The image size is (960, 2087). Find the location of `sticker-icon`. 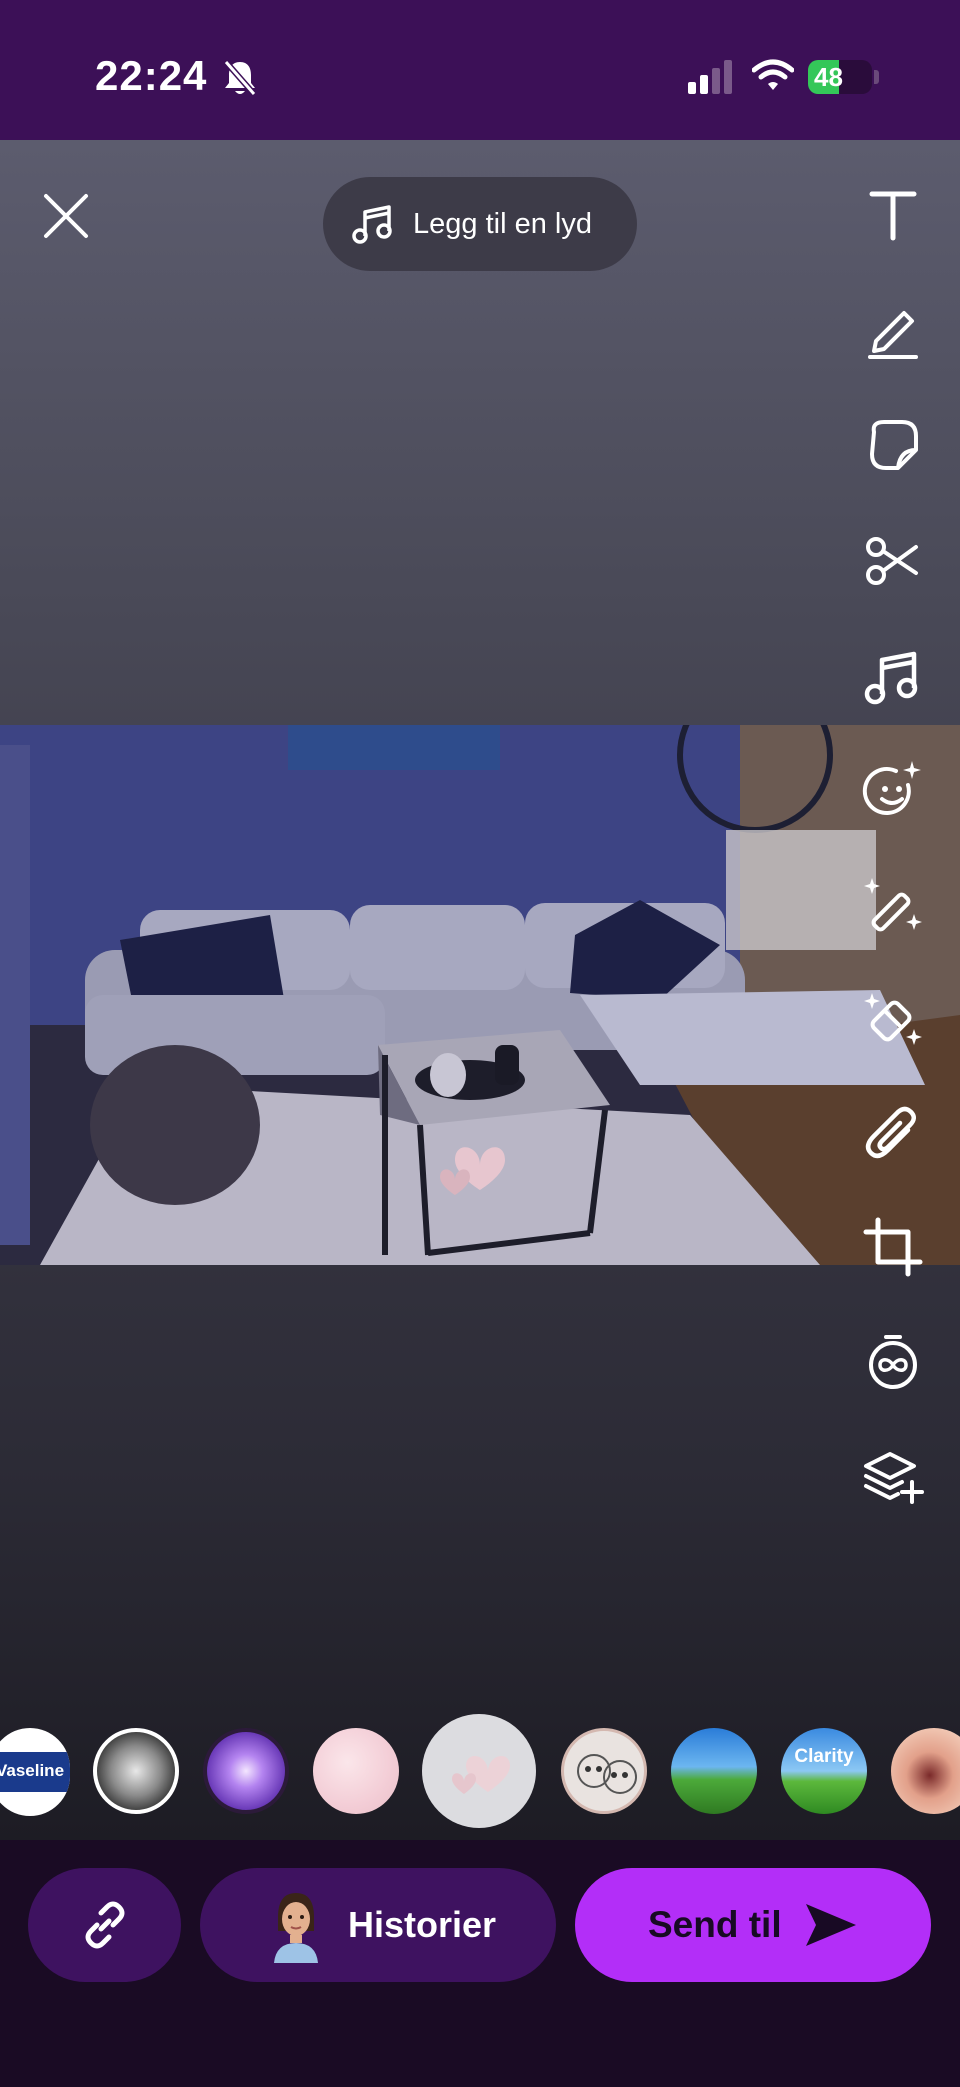

sticker-icon is located at coordinates (894, 445).